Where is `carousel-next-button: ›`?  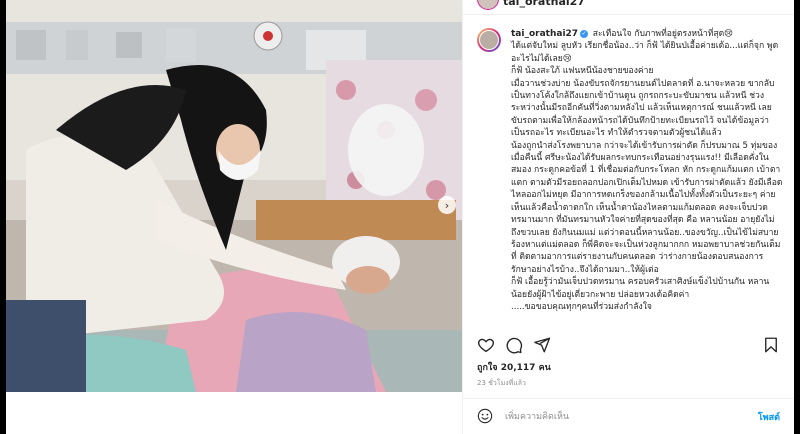 carousel-next-button: › is located at coordinates (447, 205).